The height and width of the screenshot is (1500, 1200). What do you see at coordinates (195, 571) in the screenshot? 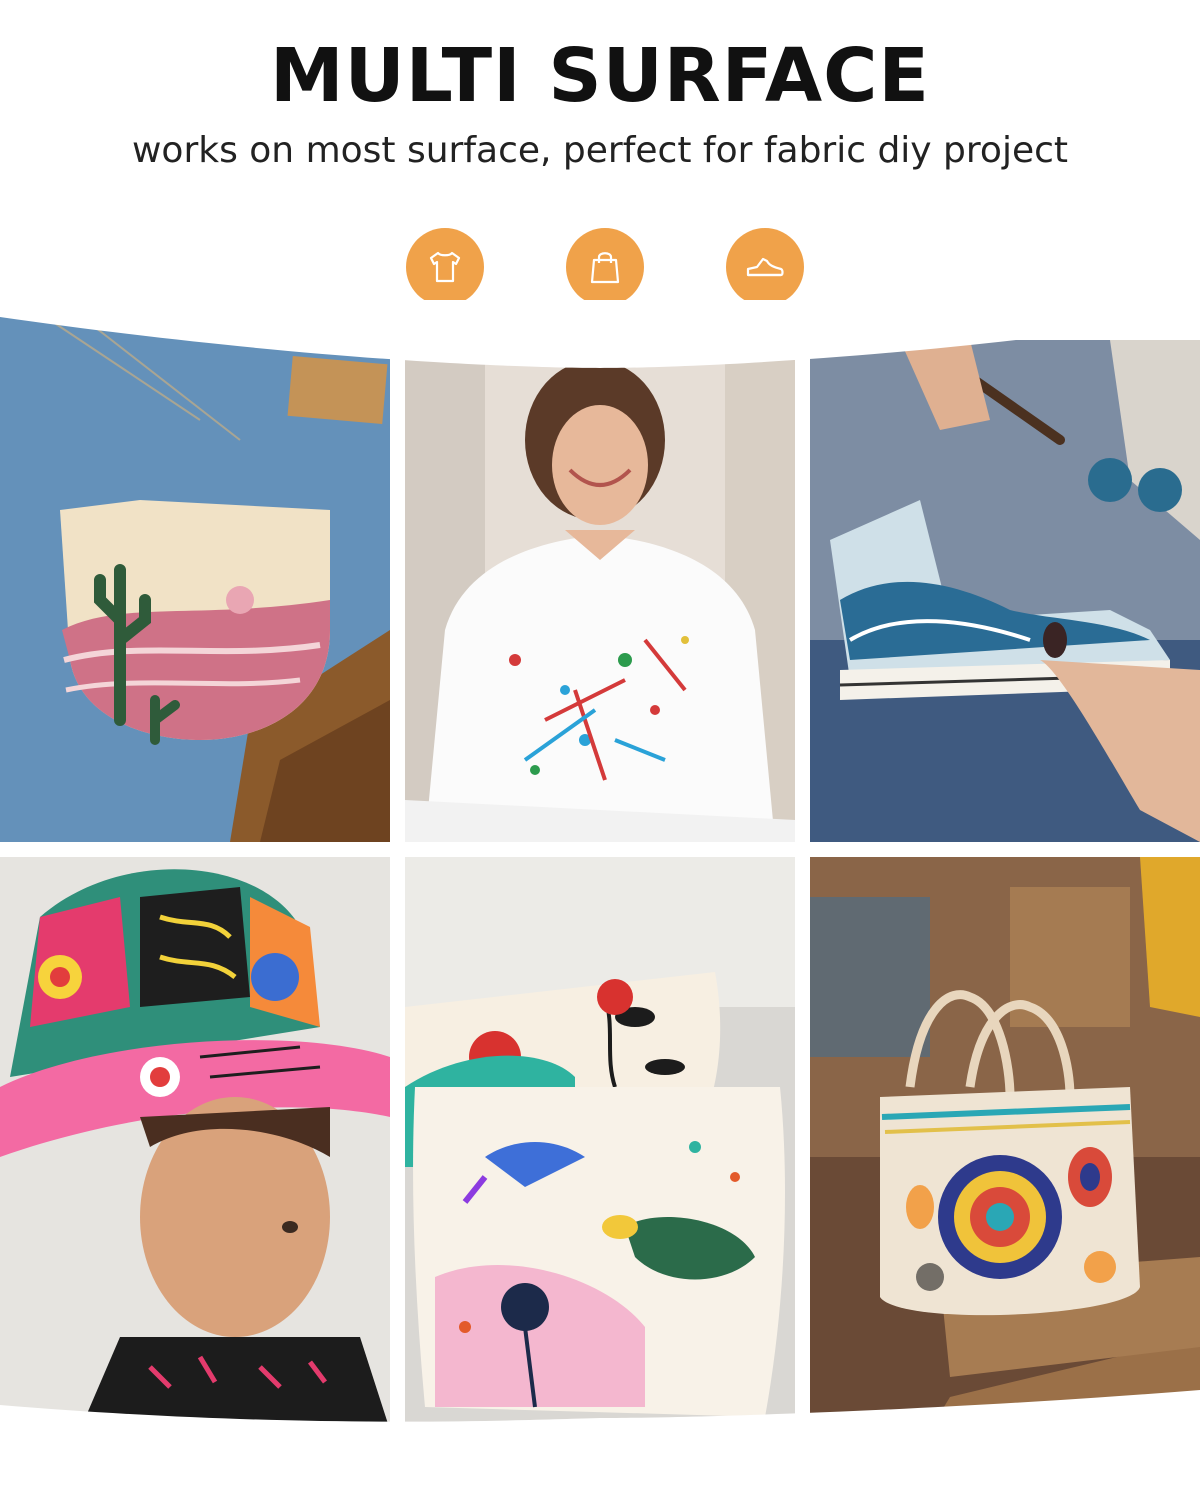
I see `denim-pocket-photo` at bounding box center [195, 571].